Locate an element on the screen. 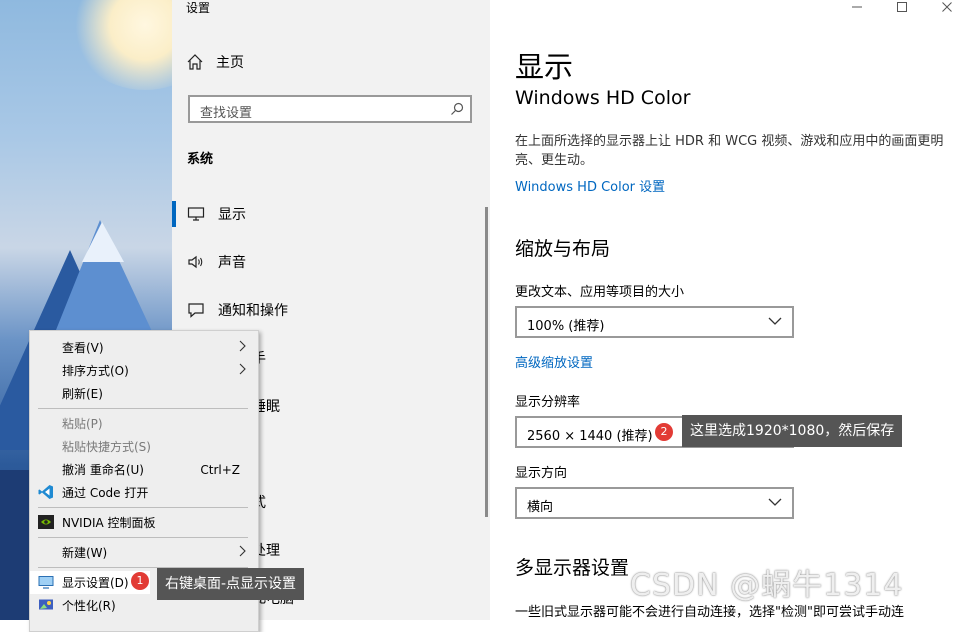 Image resolution: width=962 pixels, height=632 pixels. nav-home-label: 主页 is located at coordinates (230, 63).